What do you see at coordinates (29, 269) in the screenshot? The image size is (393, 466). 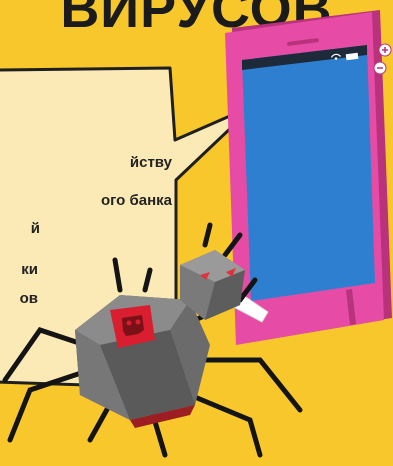 I see `bubble-line-4: ки` at bounding box center [29, 269].